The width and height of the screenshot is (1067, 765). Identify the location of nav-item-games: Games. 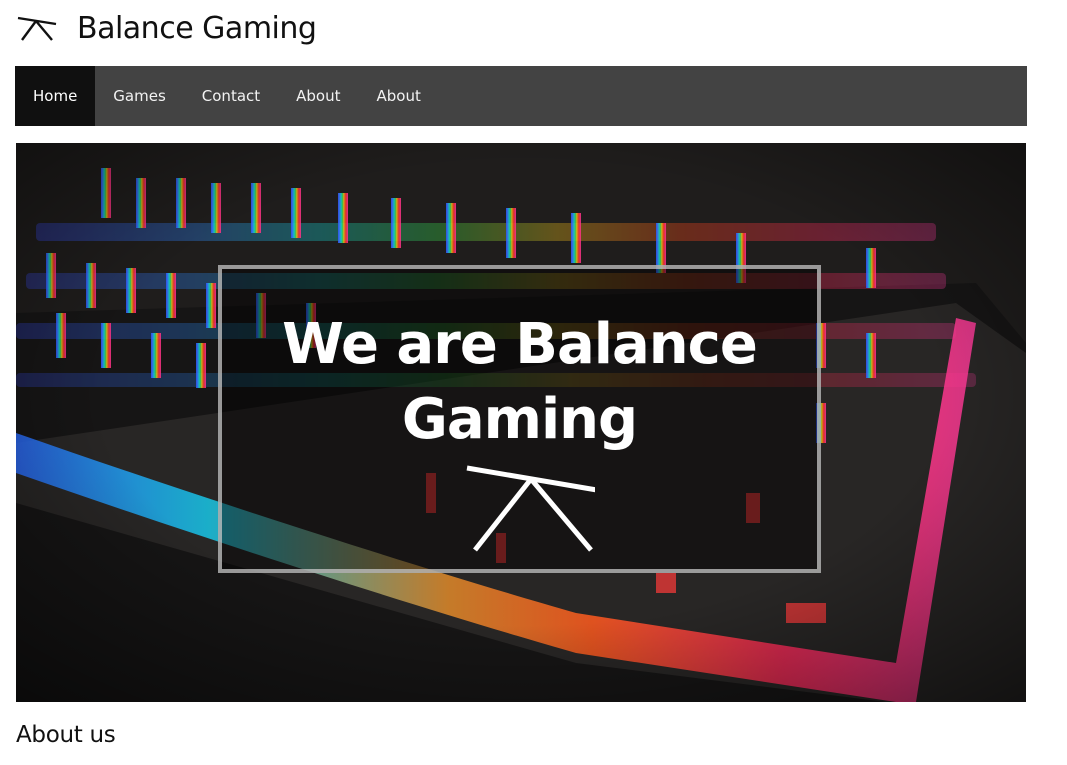
(139, 96).